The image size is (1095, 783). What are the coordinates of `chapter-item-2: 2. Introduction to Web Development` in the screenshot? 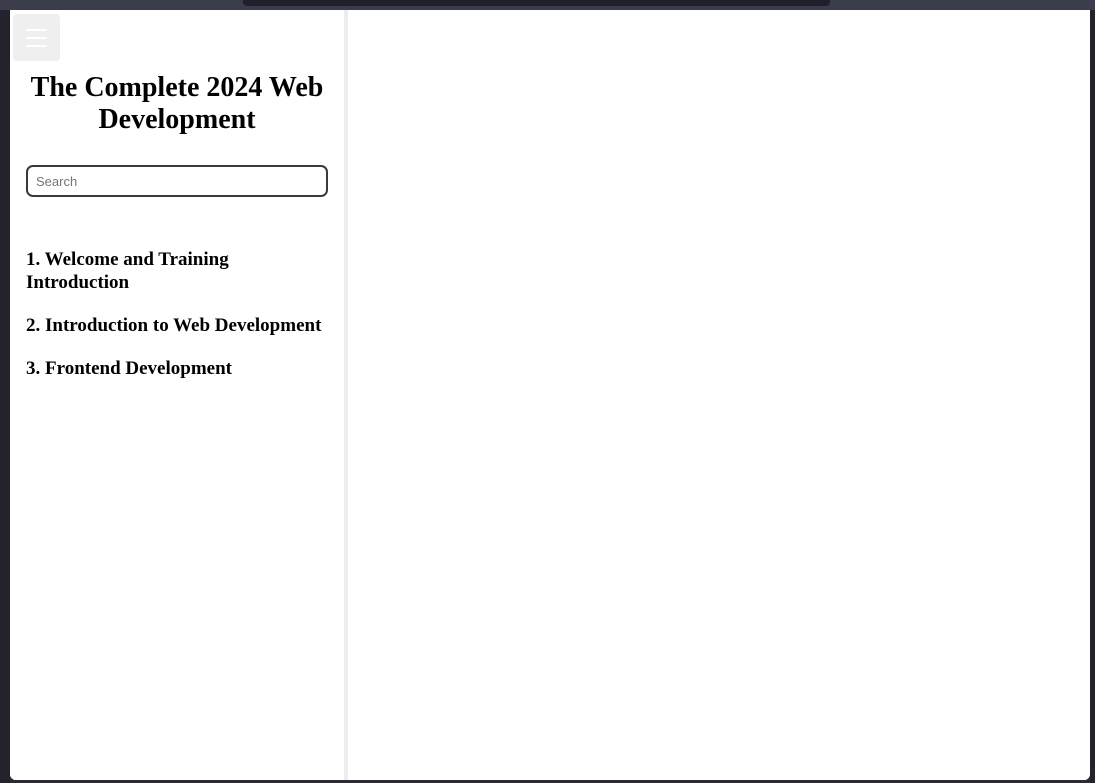 It's located at (176, 325).